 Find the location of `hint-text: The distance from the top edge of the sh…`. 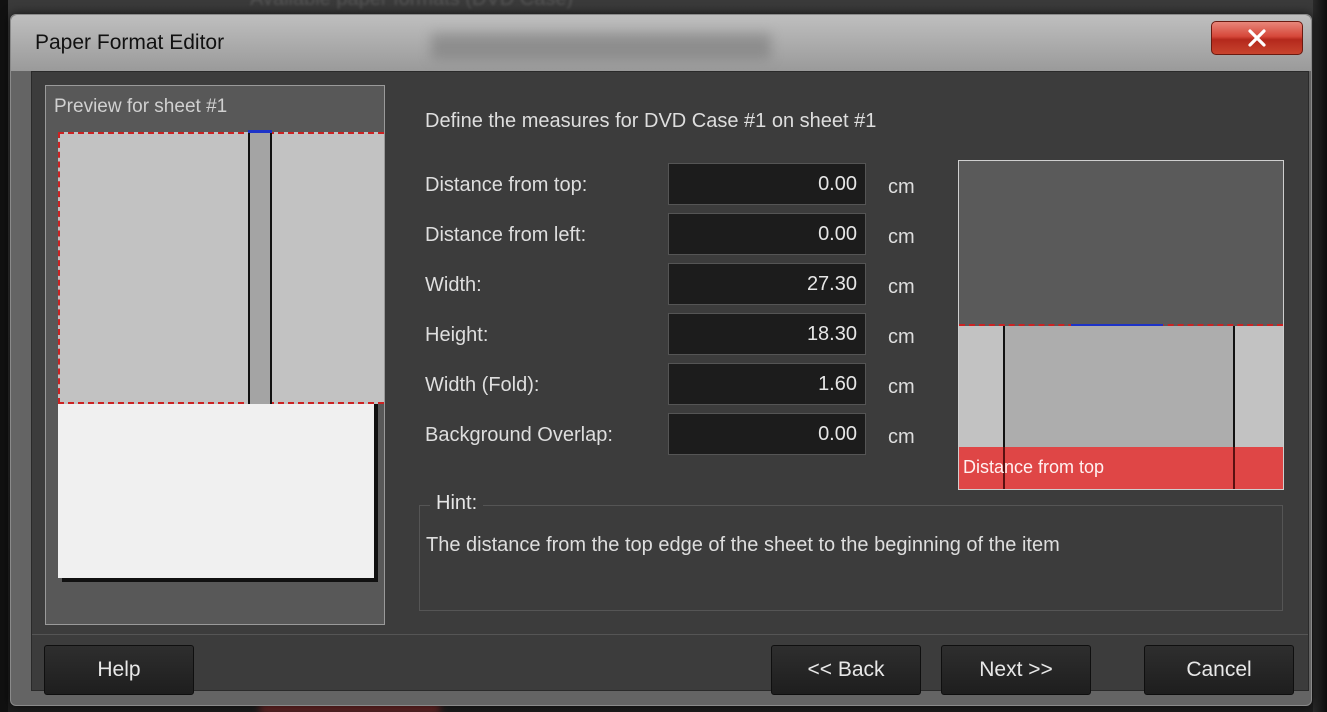

hint-text: The distance from the top edge of the sh… is located at coordinates (743, 545).